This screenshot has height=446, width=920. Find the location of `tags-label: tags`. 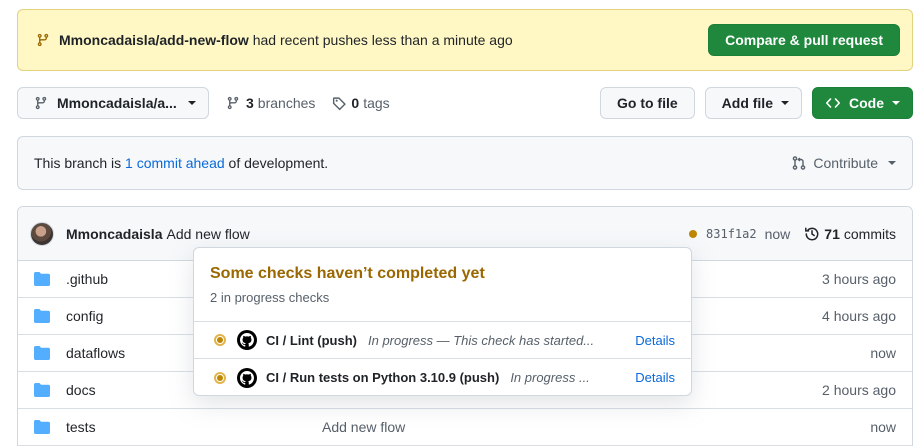

tags-label: tags is located at coordinates (376, 103).